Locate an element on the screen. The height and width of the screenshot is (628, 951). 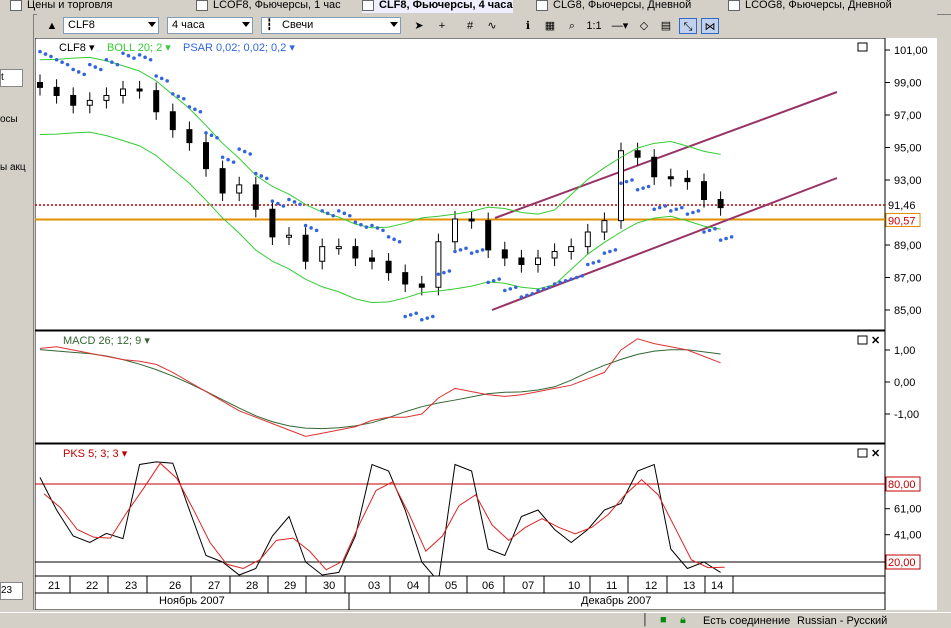
zoom-reset-button: 1:1 is located at coordinates (594, 26).